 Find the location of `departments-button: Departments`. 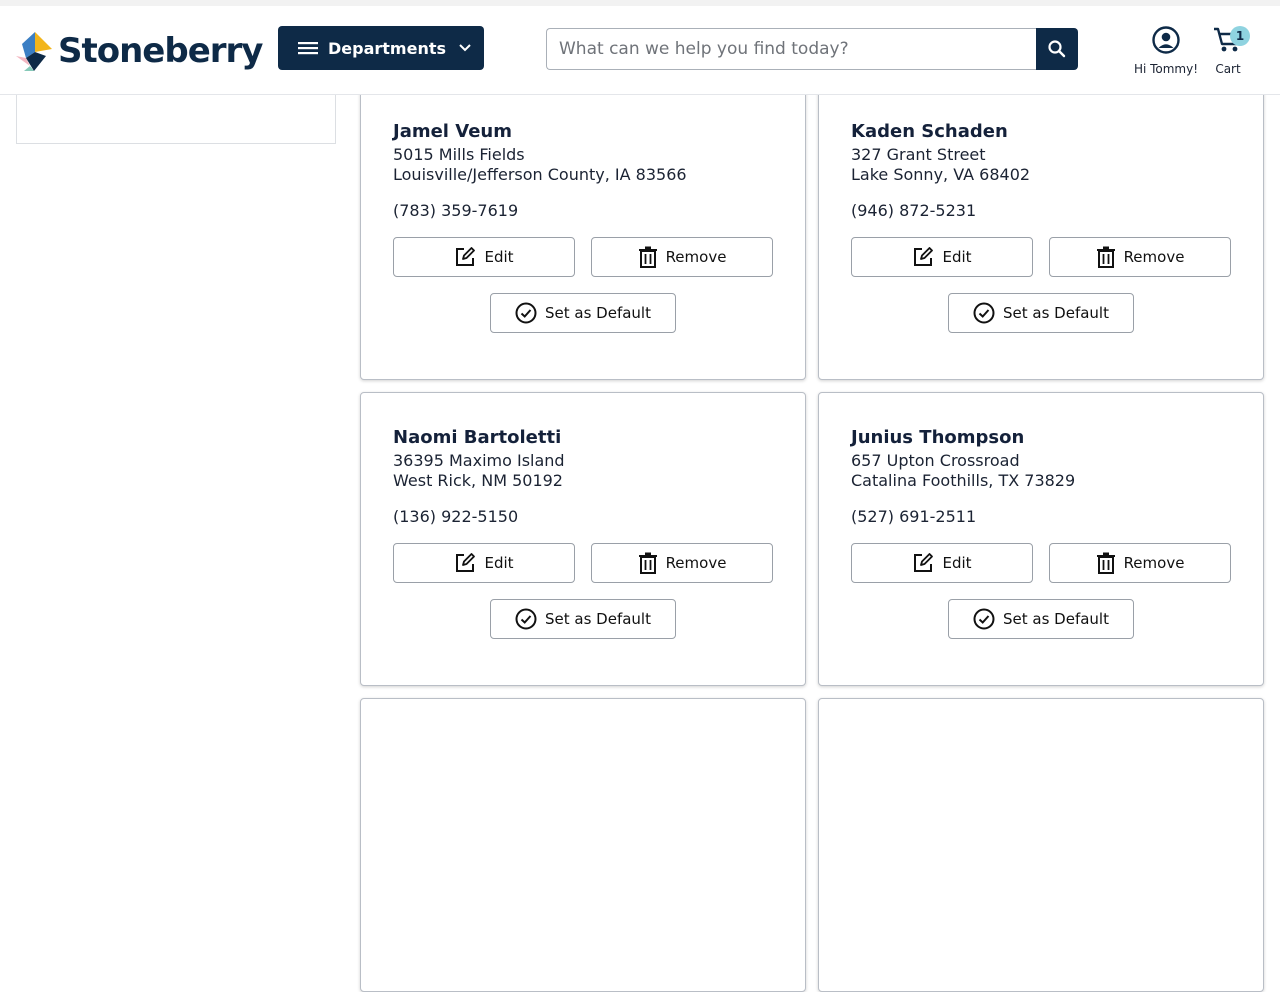

departments-button: Departments is located at coordinates (381, 48).